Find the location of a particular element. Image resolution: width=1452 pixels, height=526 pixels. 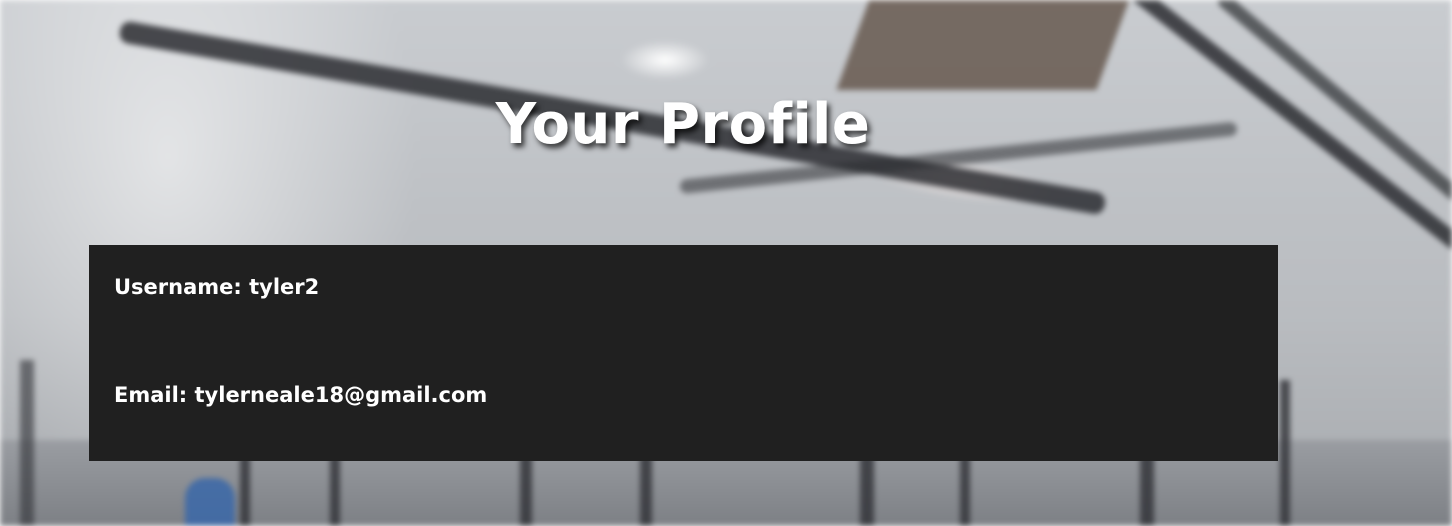

email-field: Email: tylerneale18@gmail.com is located at coordinates (300, 395).